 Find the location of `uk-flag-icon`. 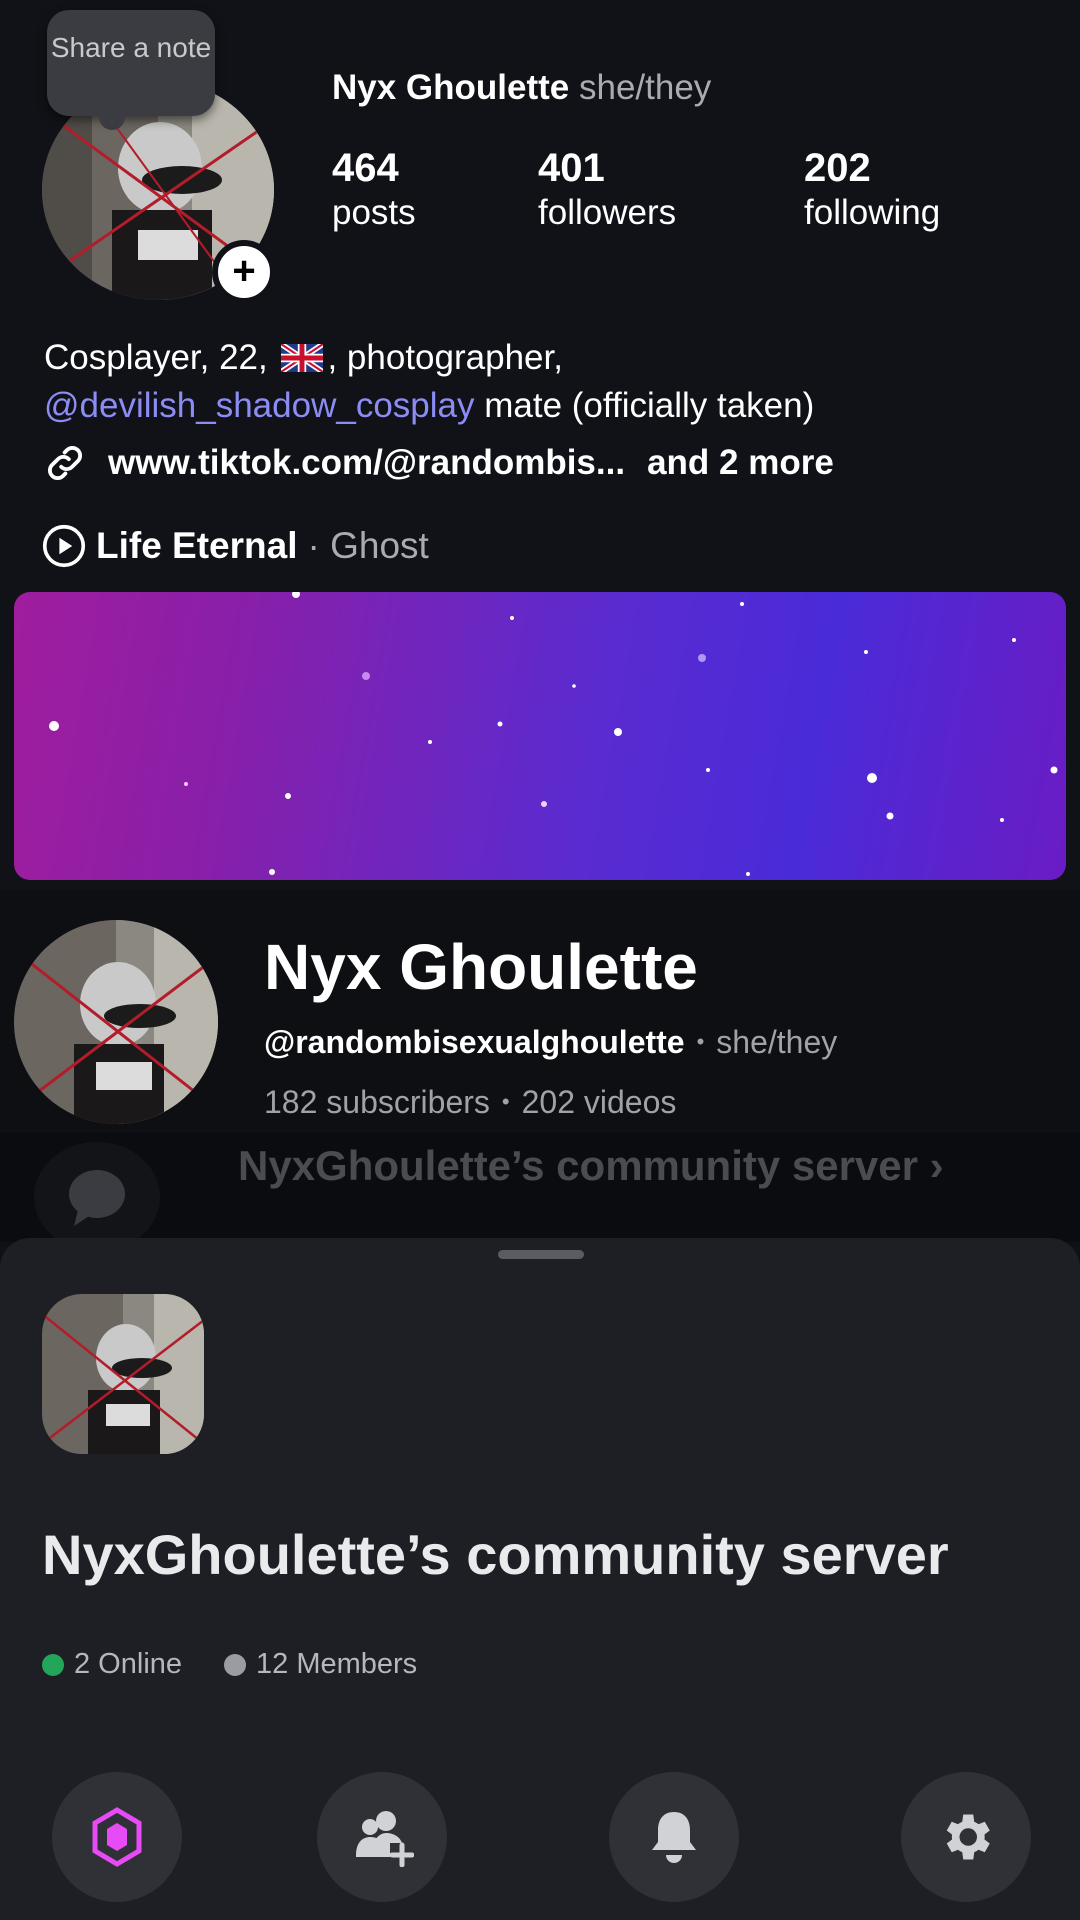

uk-flag-icon is located at coordinates (302, 358).